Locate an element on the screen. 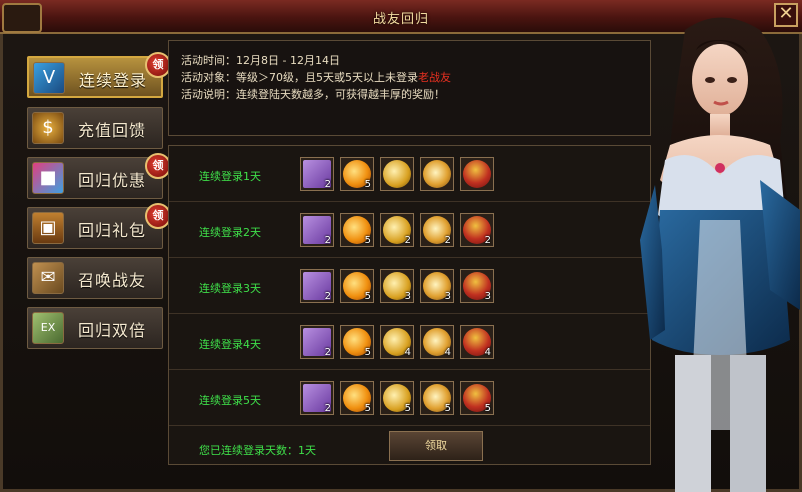 This screenshot has width=802, height=492. reward-row-label: 连续登录5天 is located at coordinates (230, 400).